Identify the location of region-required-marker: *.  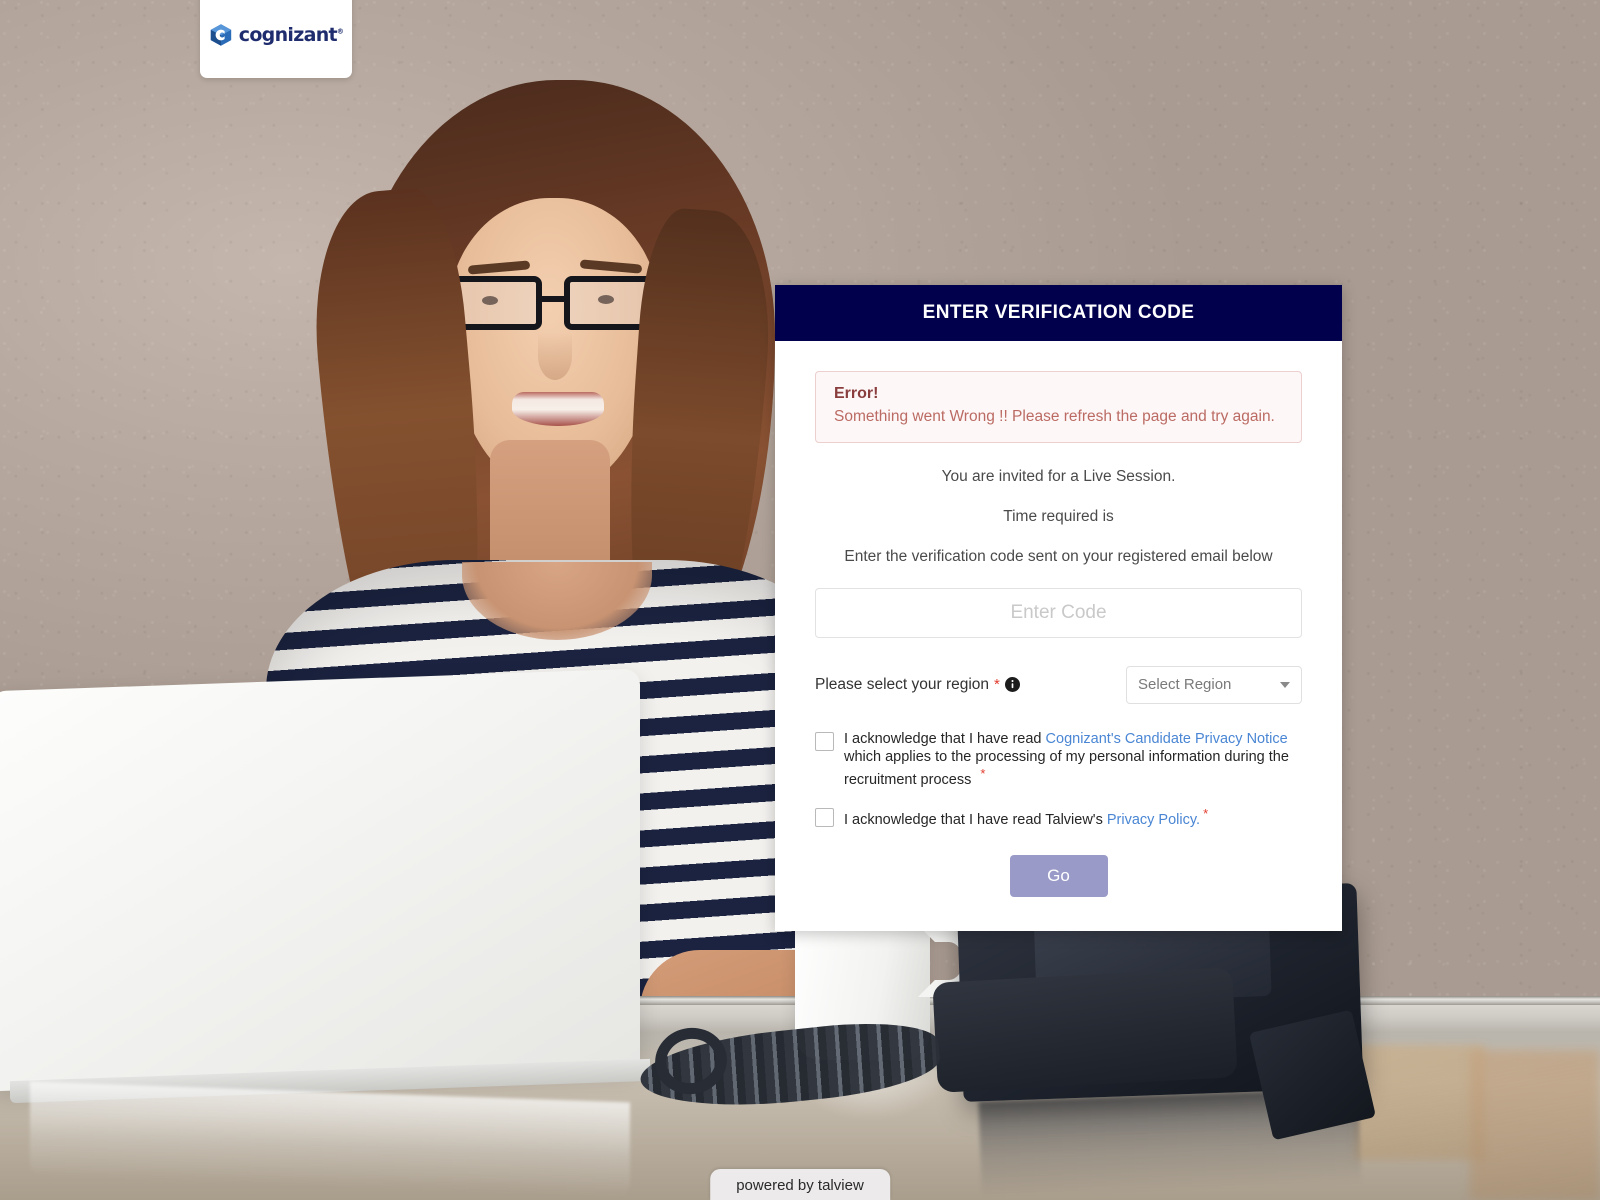
(997, 685).